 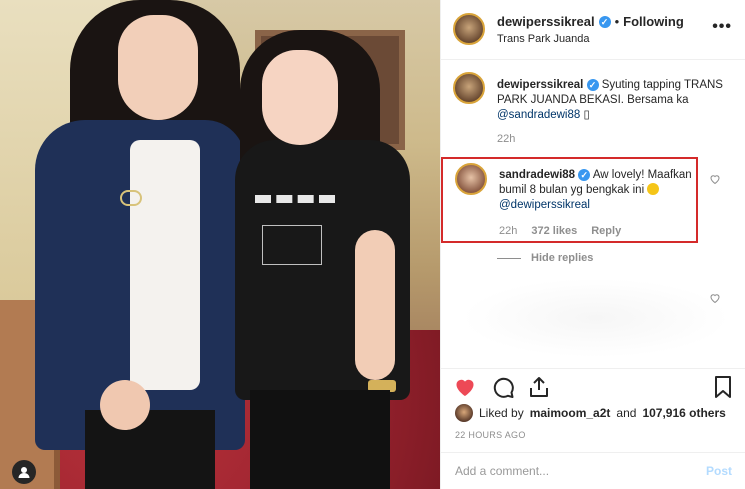 I want to click on post-location: Trans Park Juanda, so click(x=543, y=39).